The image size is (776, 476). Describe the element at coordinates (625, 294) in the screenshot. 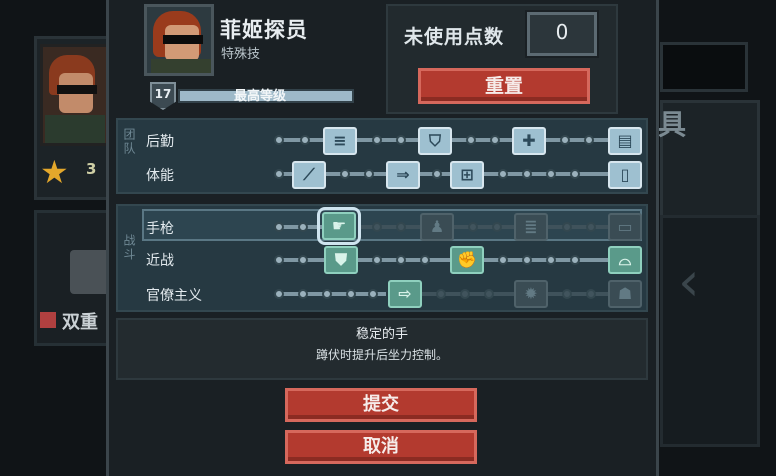

I see `officer-icon: ☗` at that location.